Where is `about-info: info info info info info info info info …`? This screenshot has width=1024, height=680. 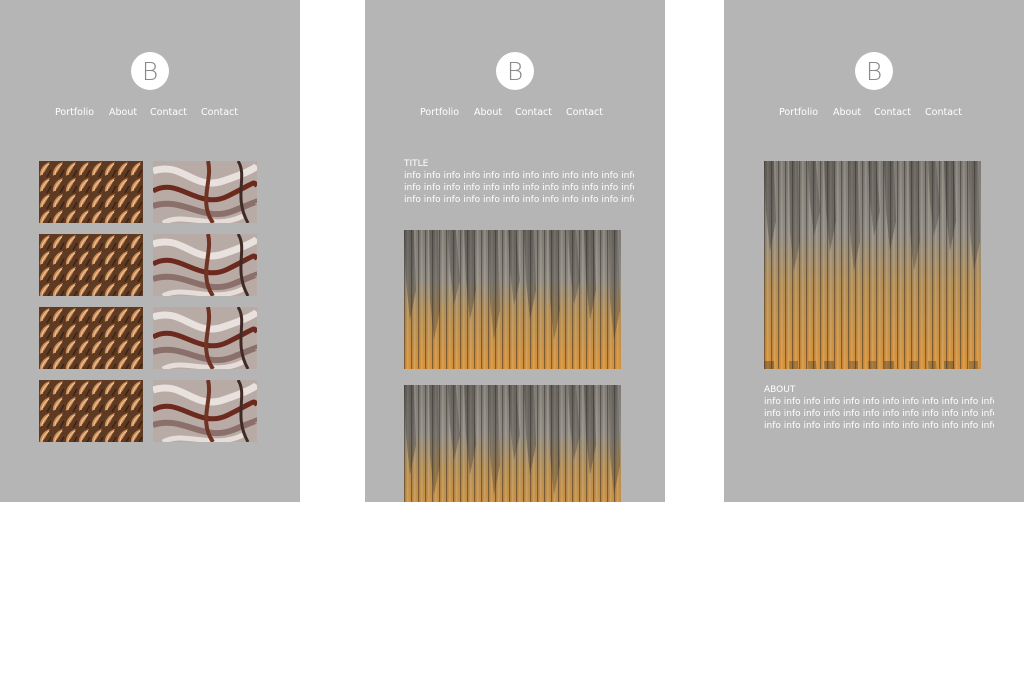 about-info: info info info info info info info info … is located at coordinates (879, 414).